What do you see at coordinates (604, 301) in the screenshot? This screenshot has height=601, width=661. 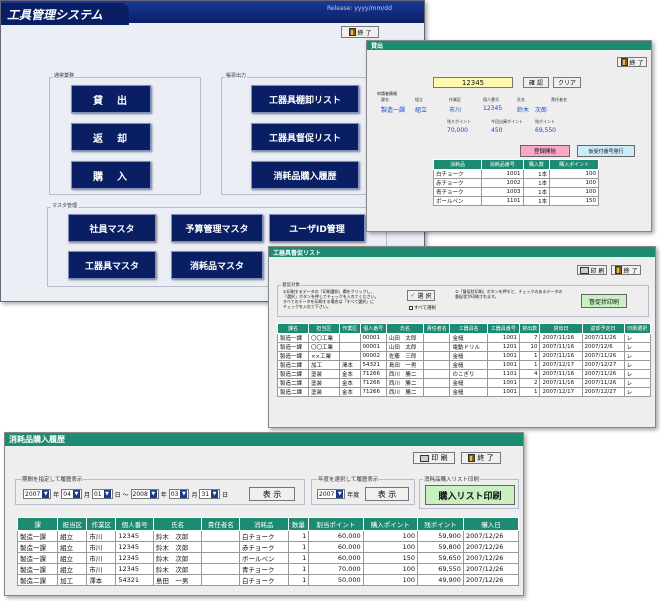 I see `reminder-print-letter-button: 督促状印刷` at bounding box center [604, 301].